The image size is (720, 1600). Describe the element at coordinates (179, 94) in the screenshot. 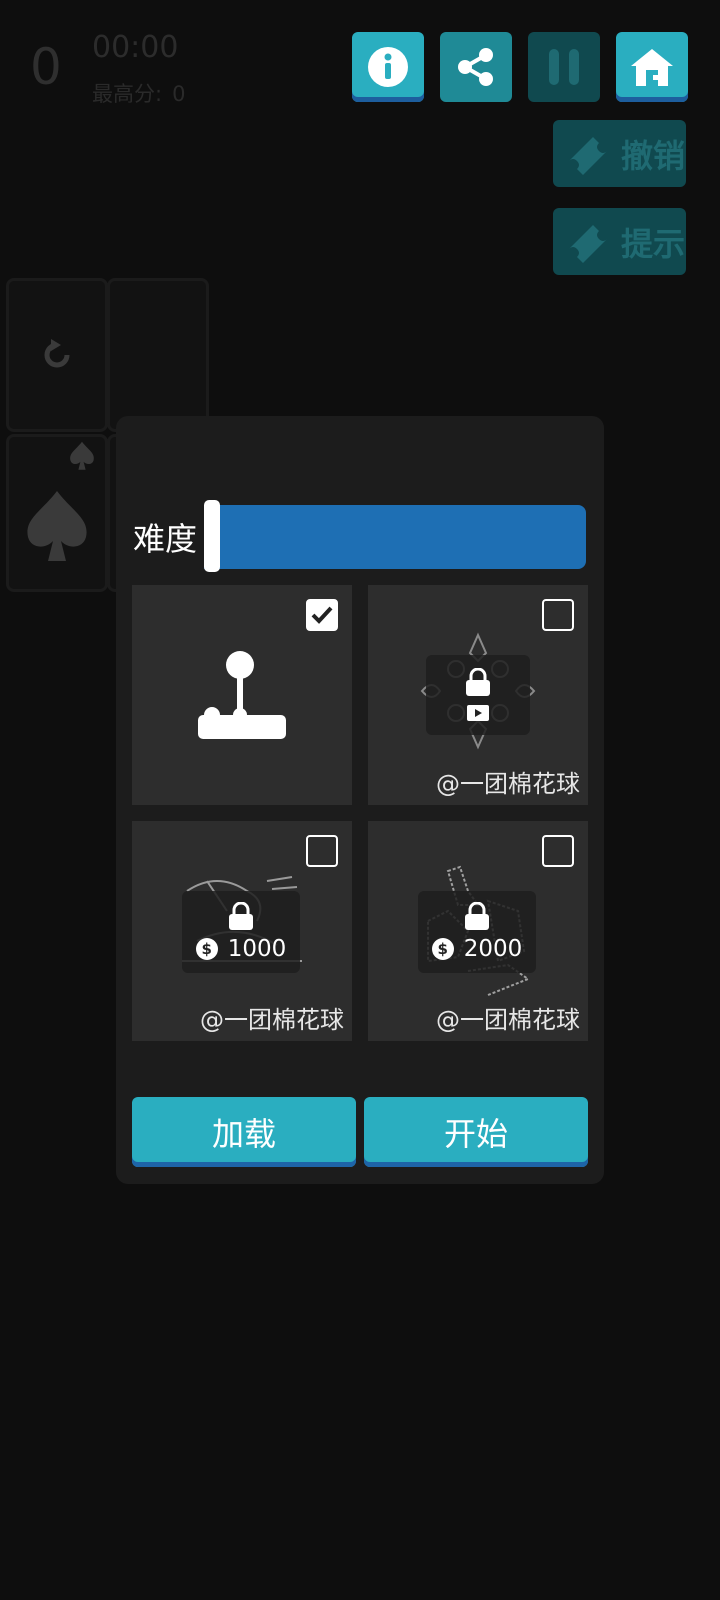

I see `best-score-value: 0` at that location.